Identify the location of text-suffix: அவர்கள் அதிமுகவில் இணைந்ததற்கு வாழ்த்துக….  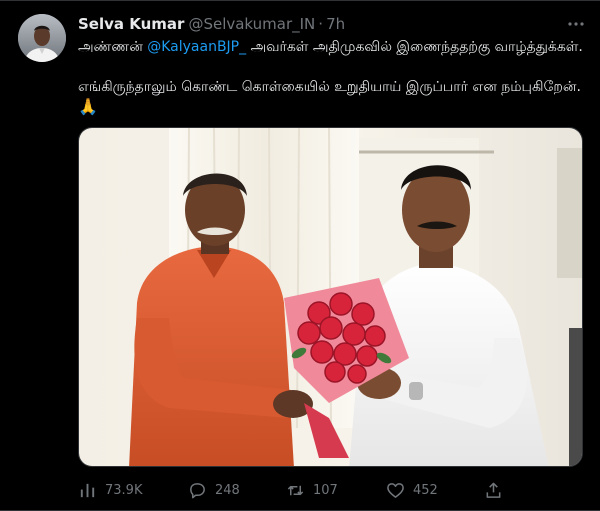
(414, 47).